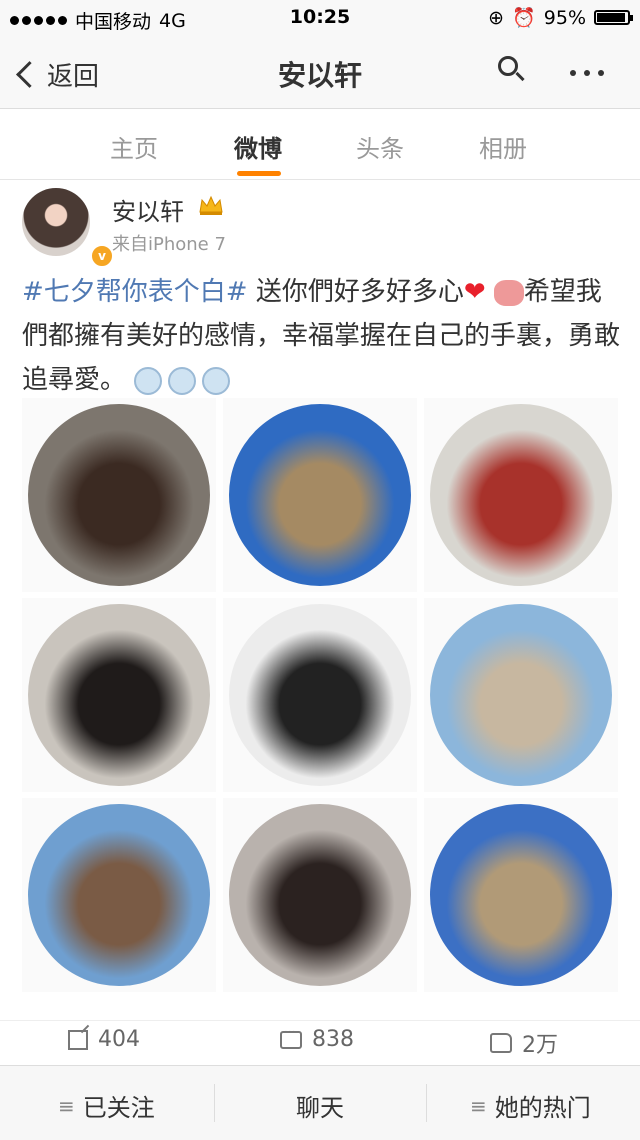 The height and width of the screenshot is (1140, 640). I want to click on pig-emoji-icon, so click(508, 292).